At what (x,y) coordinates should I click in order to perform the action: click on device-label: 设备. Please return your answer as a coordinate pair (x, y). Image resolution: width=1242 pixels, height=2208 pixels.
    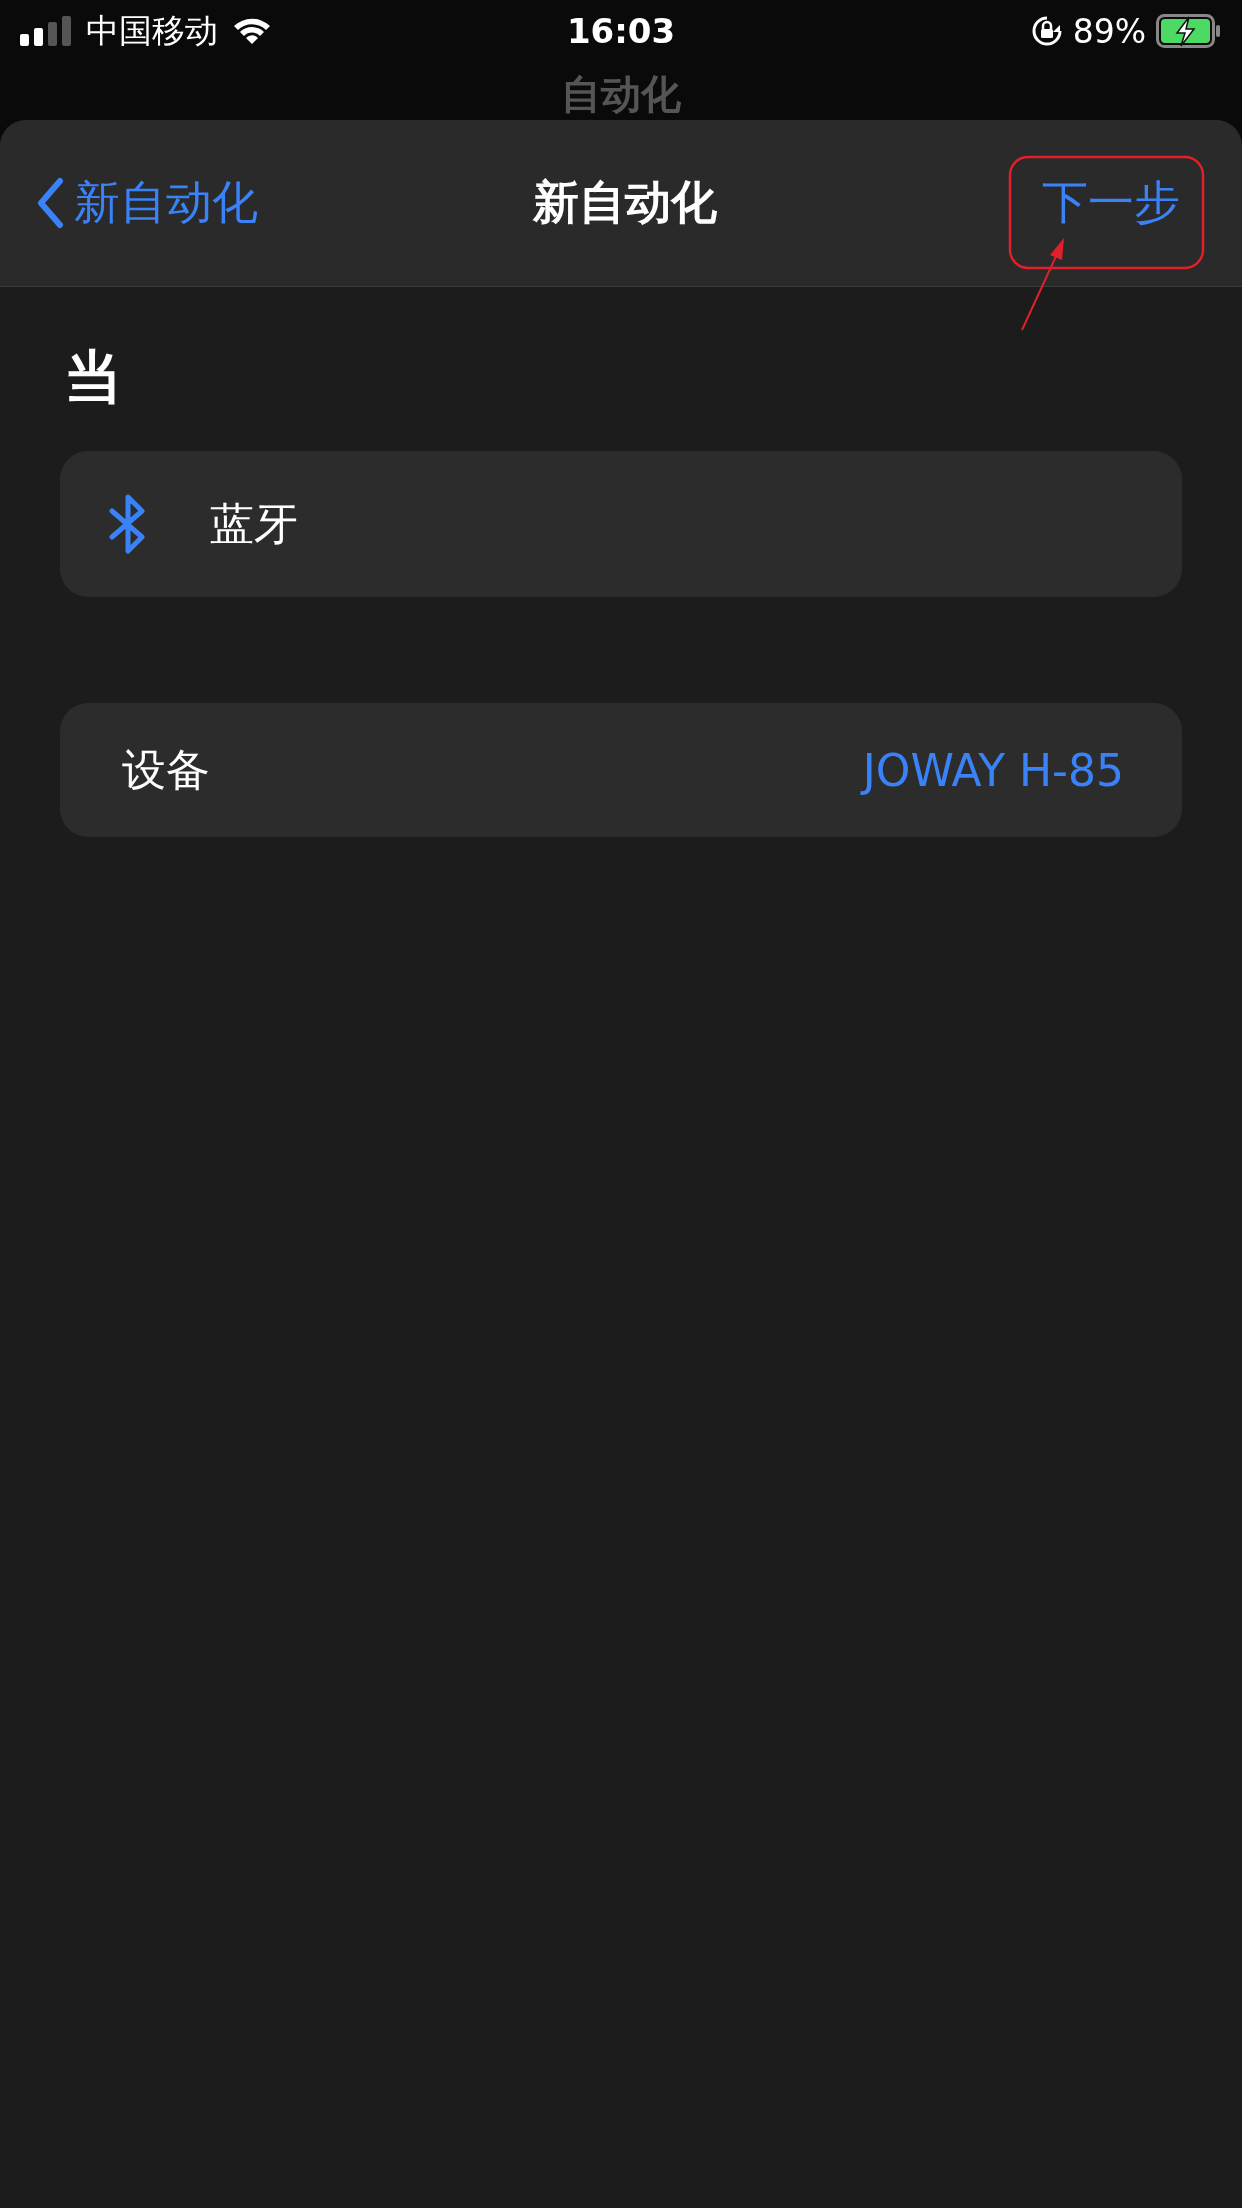
    Looking at the image, I should click on (166, 769).